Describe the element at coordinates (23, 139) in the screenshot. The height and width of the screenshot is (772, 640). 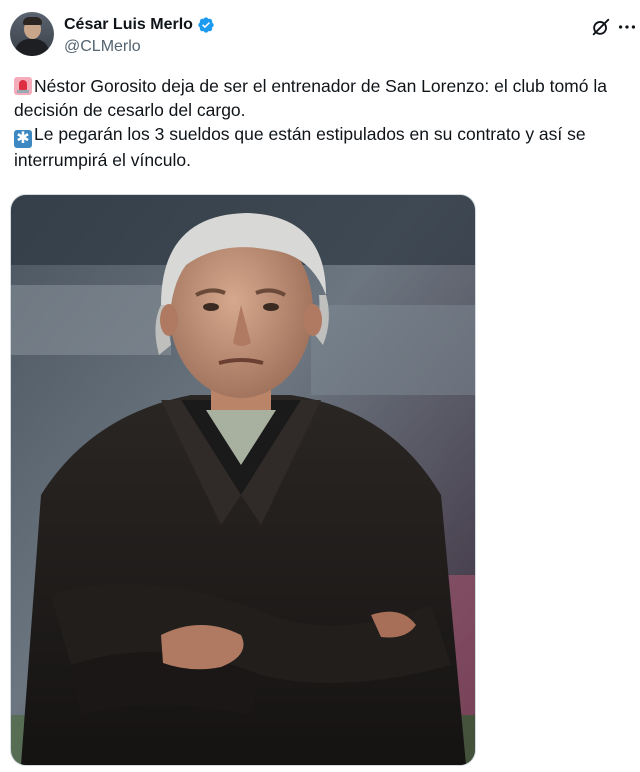
I see `asterisk-emoji-icon: ✱` at that location.